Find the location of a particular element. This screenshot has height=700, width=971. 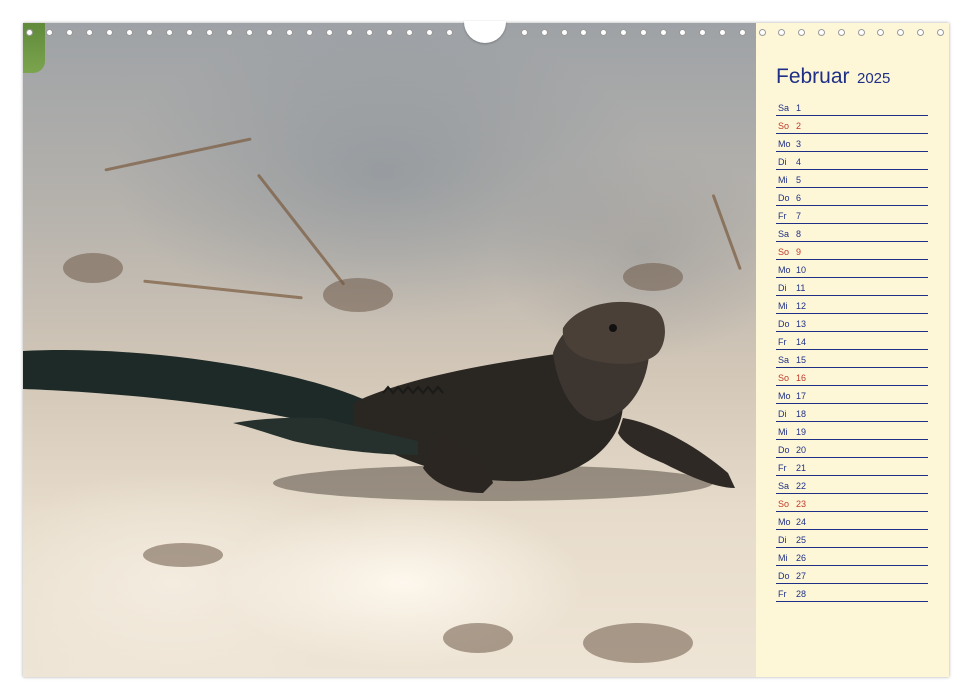

day-number: 17 is located at coordinates (801, 396).